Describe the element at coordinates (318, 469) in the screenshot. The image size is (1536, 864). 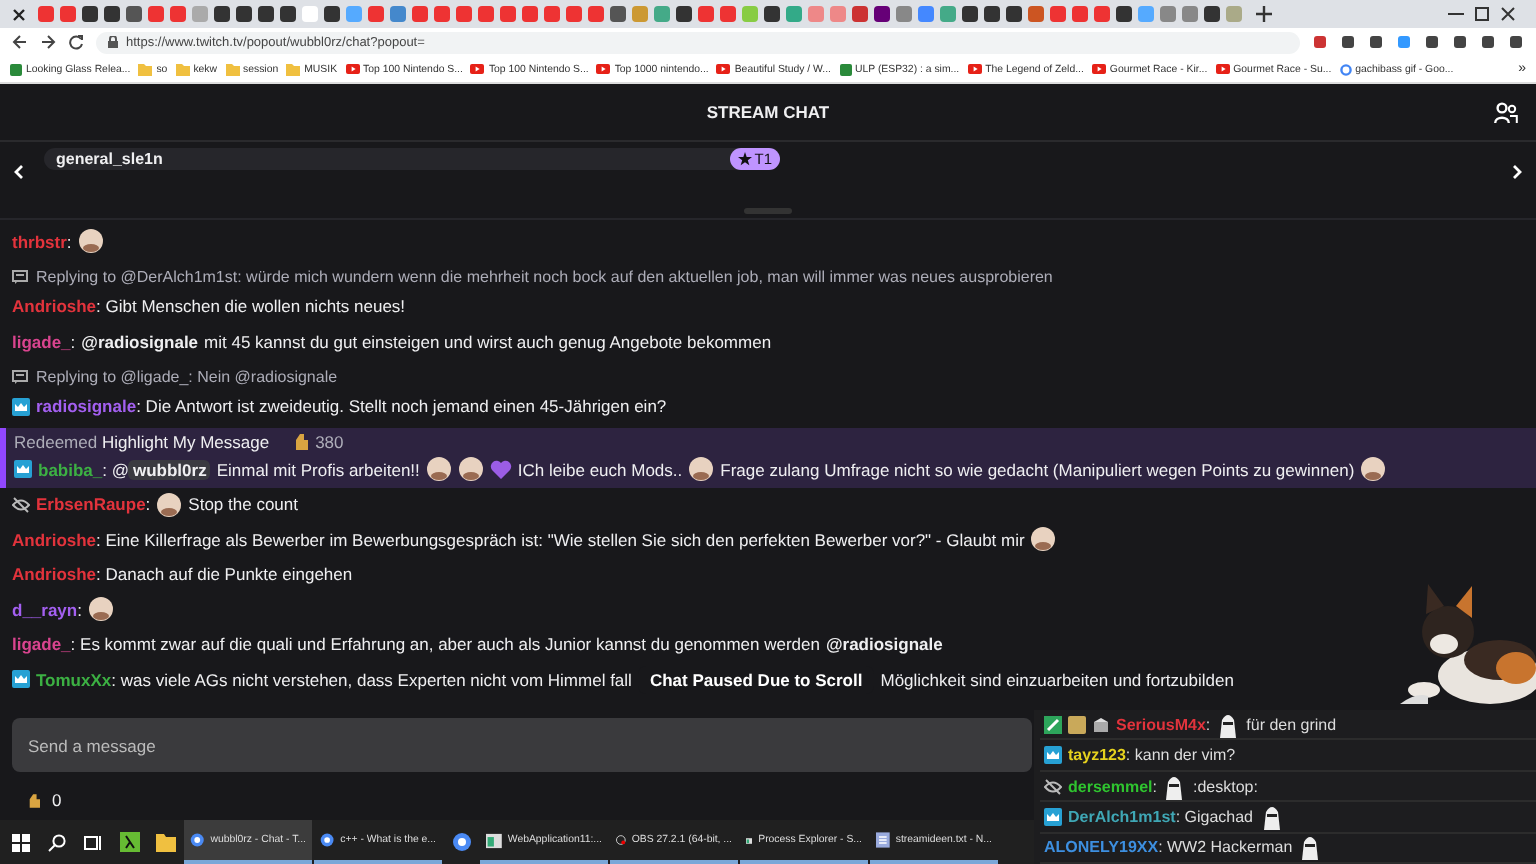
I see `message-text: Einmal mit Profis arbeiten!!` at that location.